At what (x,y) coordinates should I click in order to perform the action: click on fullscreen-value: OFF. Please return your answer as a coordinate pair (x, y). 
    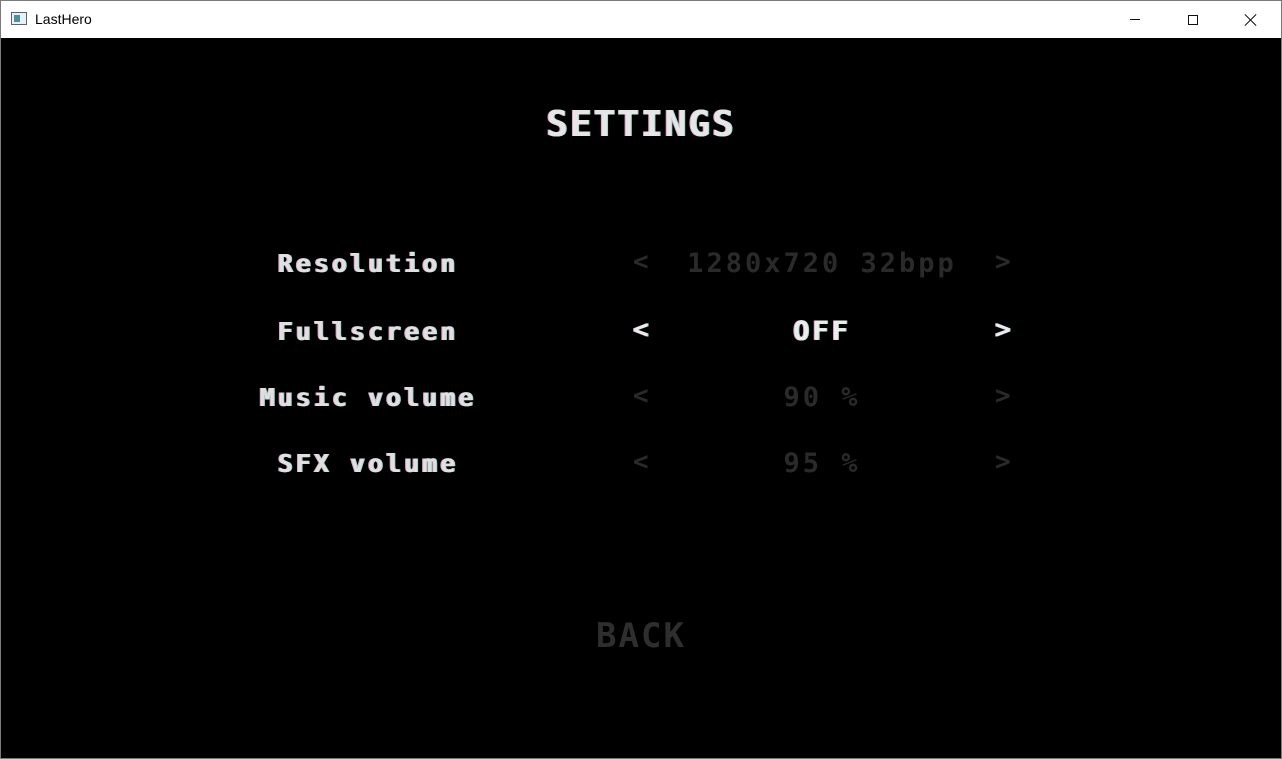
    Looking at the image, I should click on (822, 331).